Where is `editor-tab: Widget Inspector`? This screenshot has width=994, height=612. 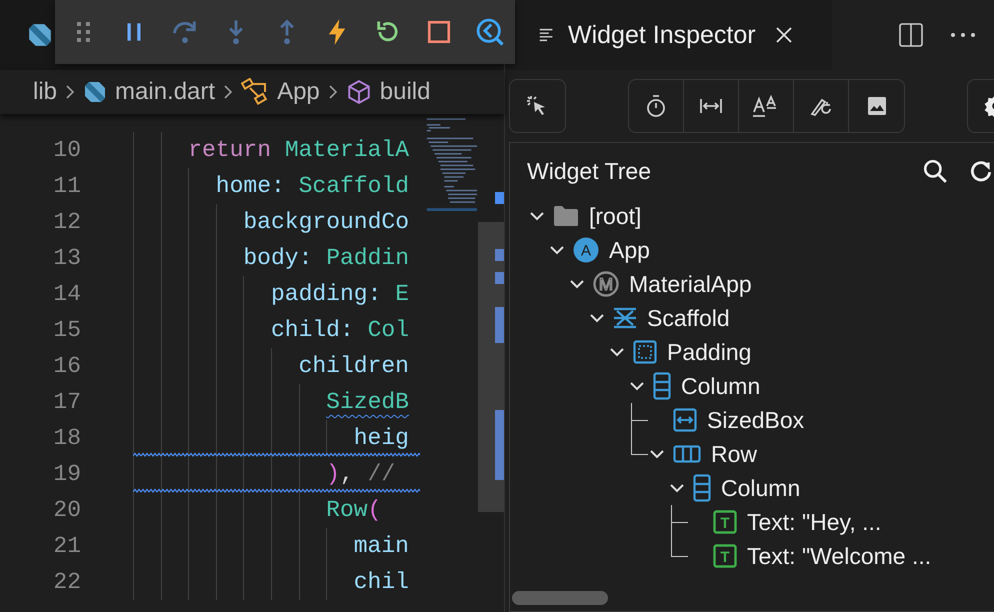
editor-tab: Widget Inspector is located at coordinates (668, 35).